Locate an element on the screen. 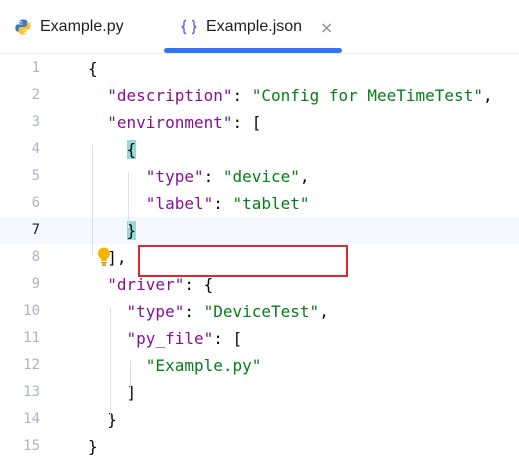  code-line: 6 "label": "tablet" is located at coordinates (259, 203).